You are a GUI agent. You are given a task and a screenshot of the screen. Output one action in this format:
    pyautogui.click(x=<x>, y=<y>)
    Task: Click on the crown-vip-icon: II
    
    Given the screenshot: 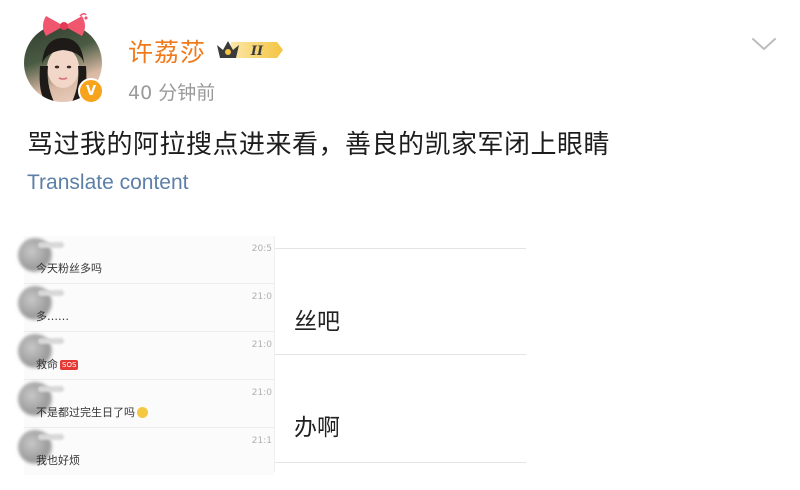 What is the action you would take?
    pyautogui.click(x=250, y=50)
    